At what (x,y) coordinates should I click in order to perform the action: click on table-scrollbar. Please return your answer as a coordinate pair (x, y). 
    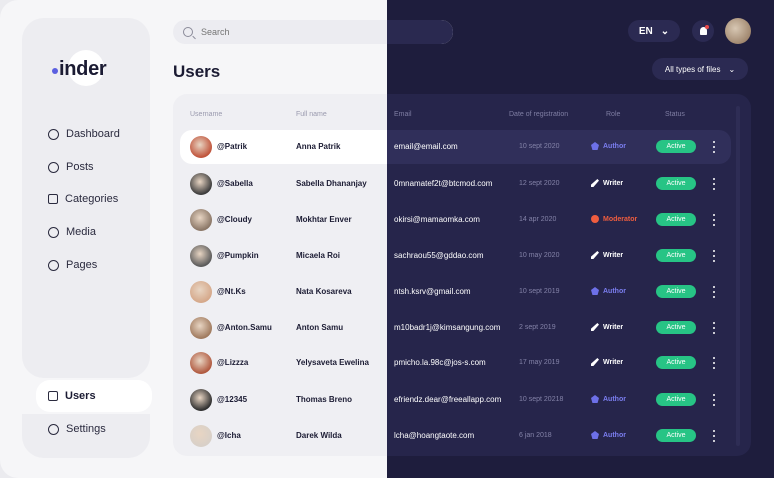
    Looking at the image, I should click on (738, 276).